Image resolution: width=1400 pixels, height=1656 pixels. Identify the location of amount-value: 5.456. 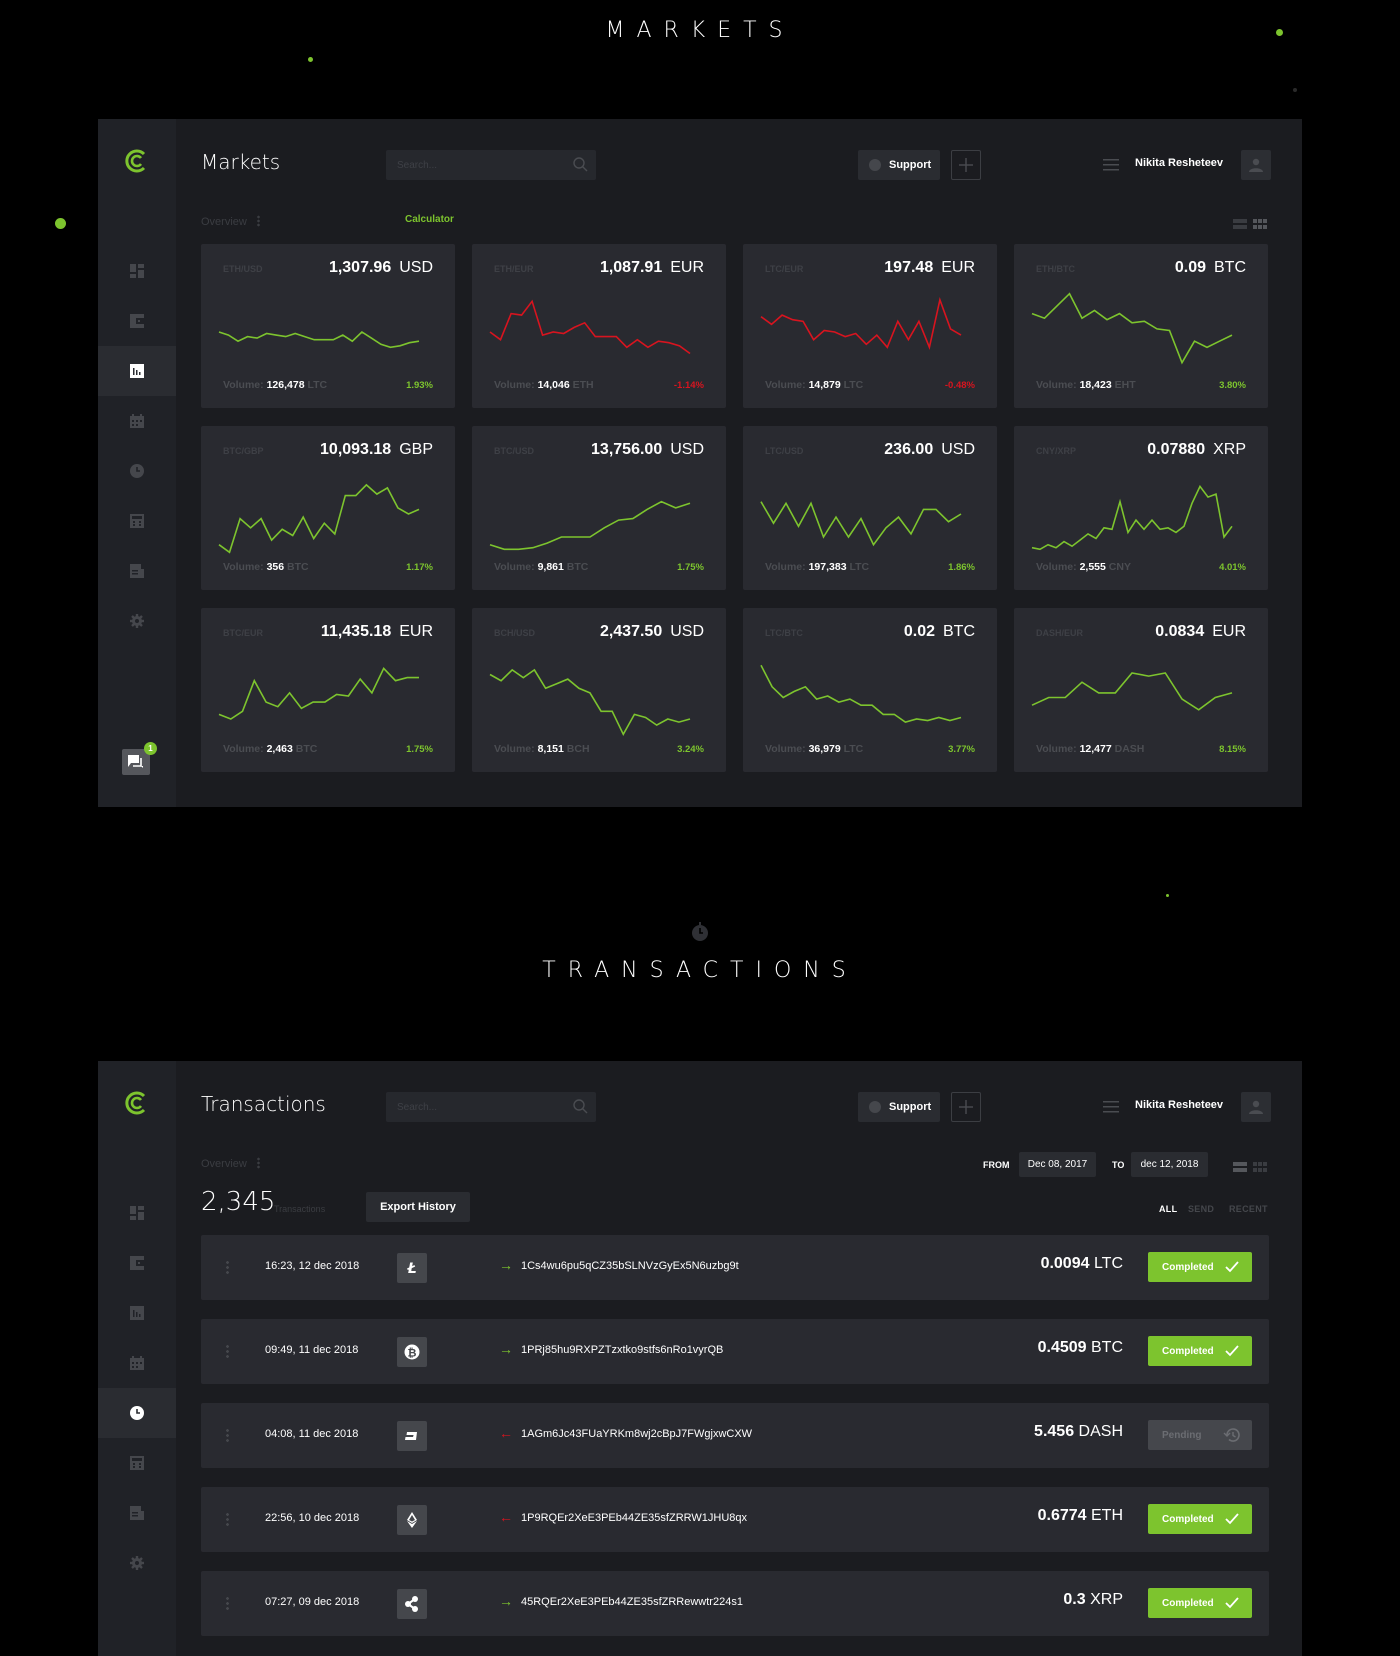
(1054, 1431).